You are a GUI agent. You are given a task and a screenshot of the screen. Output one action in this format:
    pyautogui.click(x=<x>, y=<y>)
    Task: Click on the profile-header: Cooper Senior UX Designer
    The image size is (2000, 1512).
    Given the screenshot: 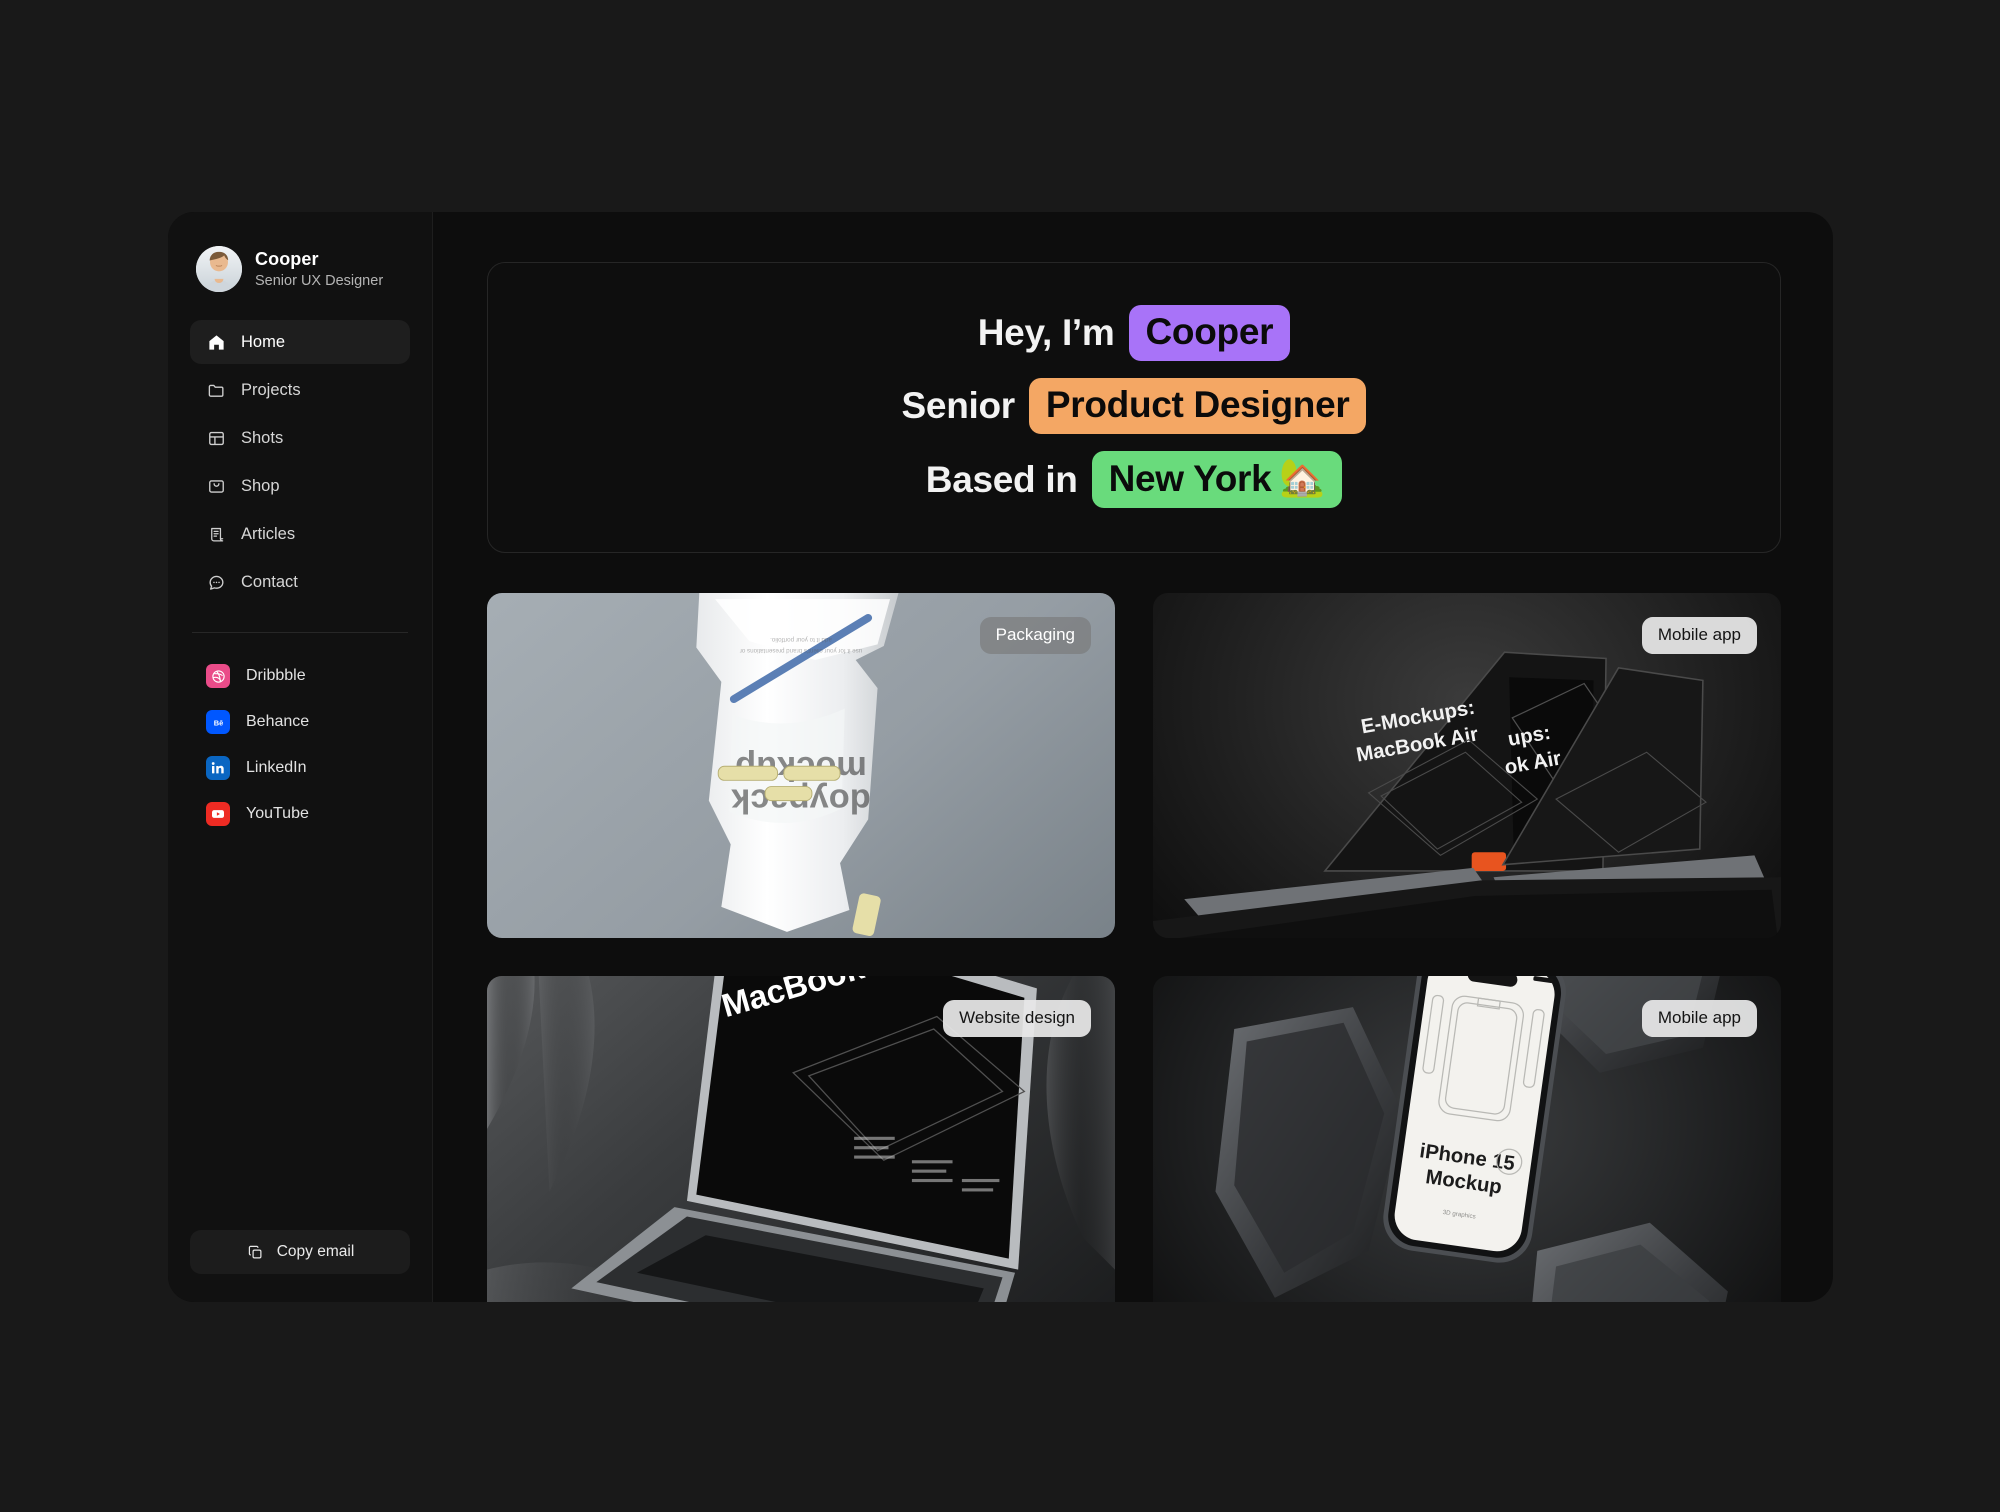 What is the action you would take?
    pyautogui.click(x=300, y=267)
    